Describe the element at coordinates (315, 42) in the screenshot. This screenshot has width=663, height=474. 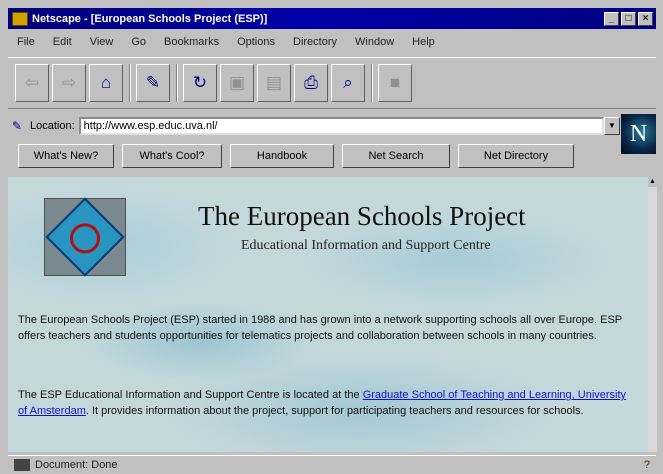
I see `menu-directory: Directory` at that location.